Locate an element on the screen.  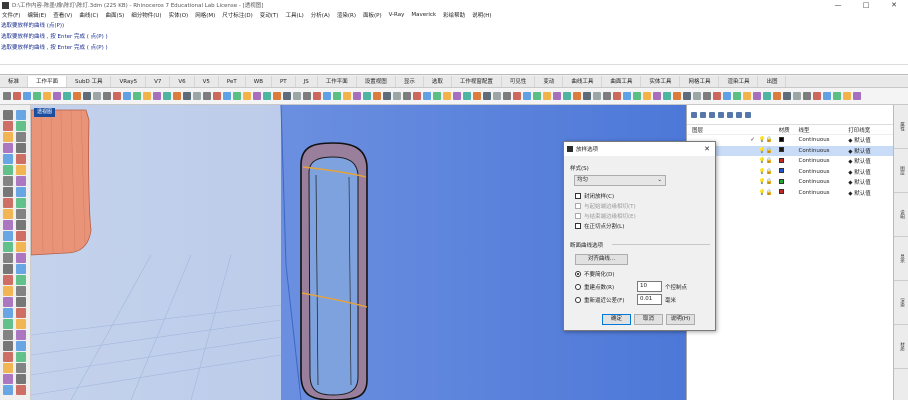
no-simplify-radio is located at coordinates (578, 274).